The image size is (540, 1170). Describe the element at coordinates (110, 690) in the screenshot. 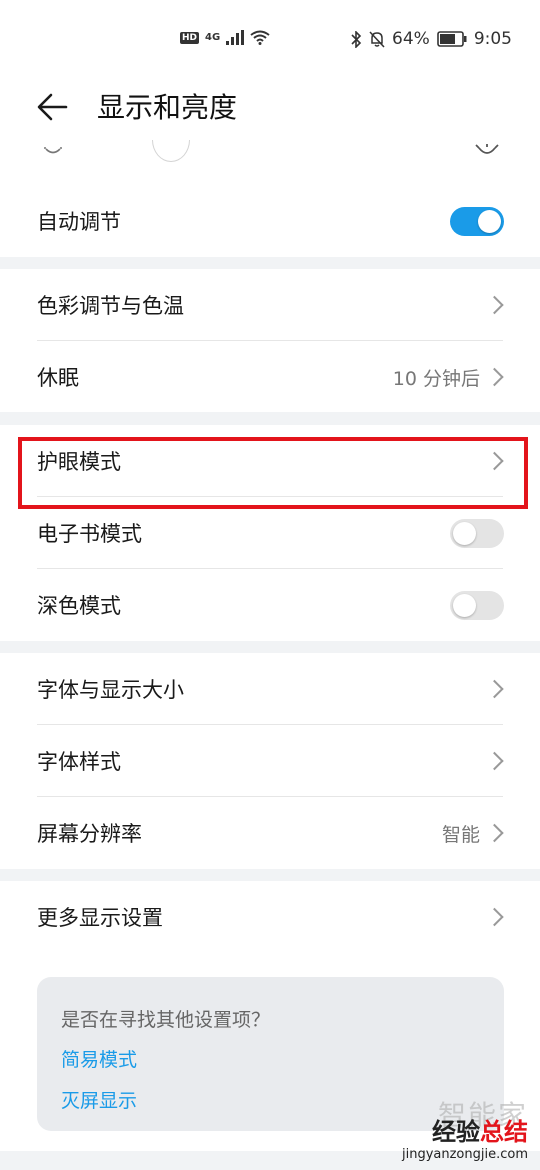

I see `font-size-label: 字体与显示大小` at that location.